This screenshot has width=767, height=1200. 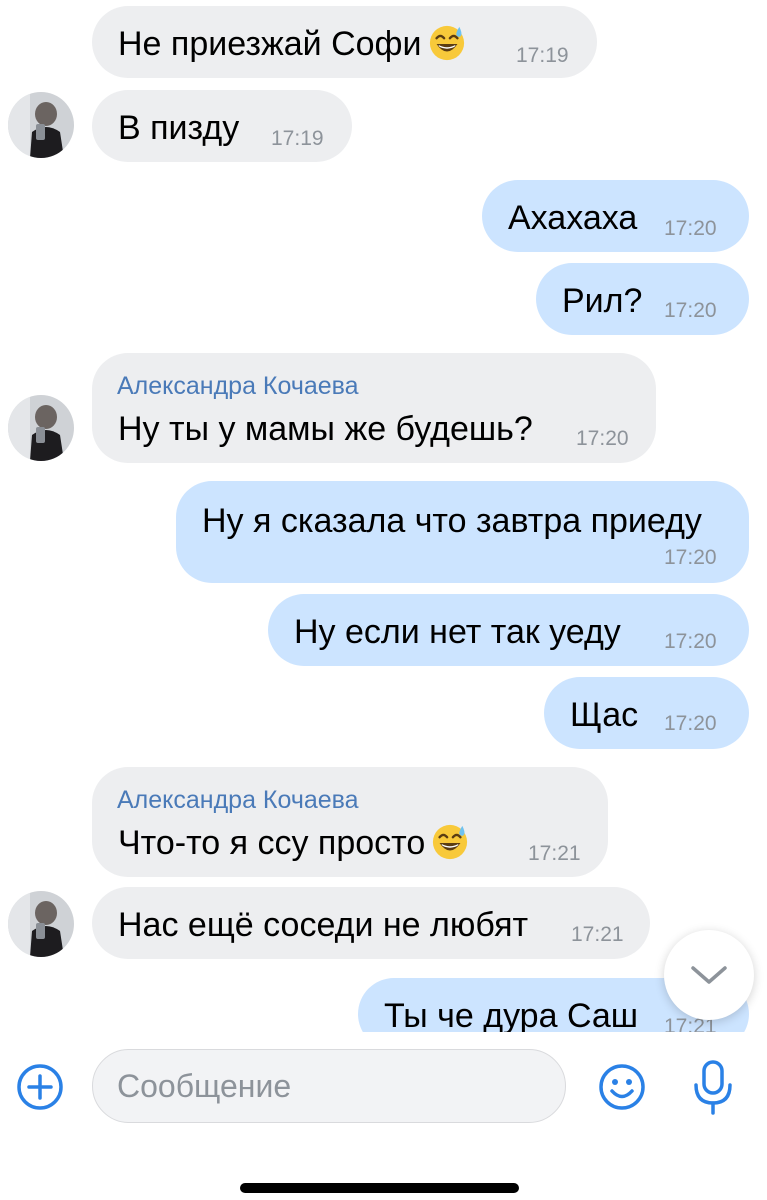 I want to click on message-composer, so click(x=383, y=1116).